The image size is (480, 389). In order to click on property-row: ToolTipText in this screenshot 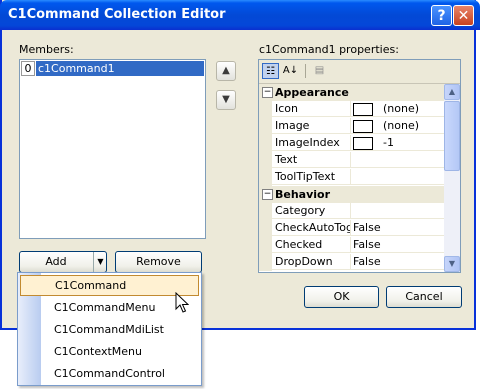, I will do `click(351, 177)`.